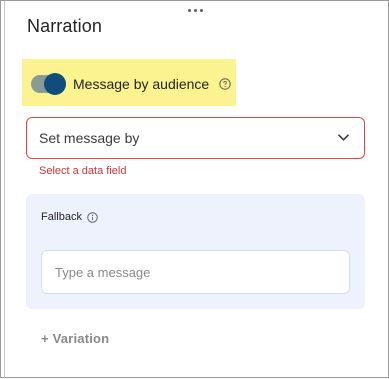 The image size is (389, 379). What do you see at coordinates (89, 138) in the screenshot?
I see `dropdown-value: Set message by` at bounding box center [89, 138].